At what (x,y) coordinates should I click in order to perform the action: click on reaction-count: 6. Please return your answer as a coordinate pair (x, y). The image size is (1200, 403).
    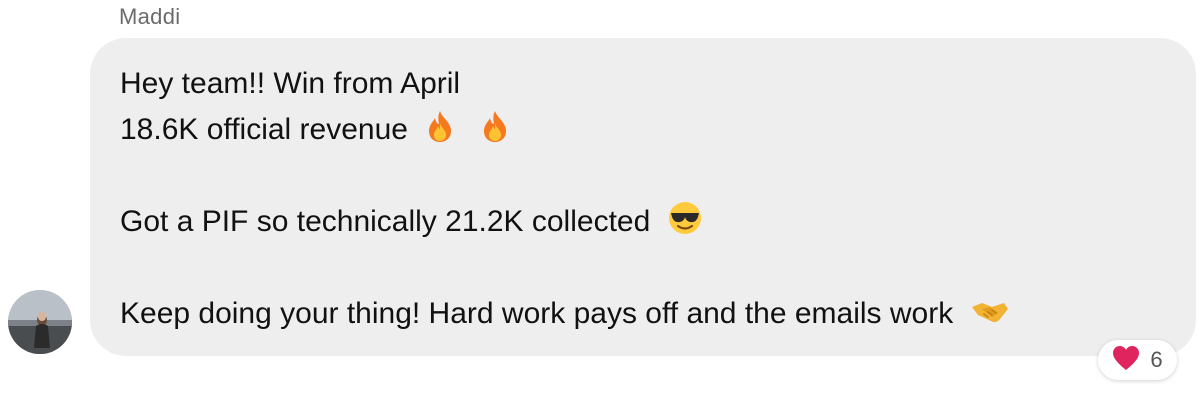
    Looking at the image, I should click on (1156, 359).